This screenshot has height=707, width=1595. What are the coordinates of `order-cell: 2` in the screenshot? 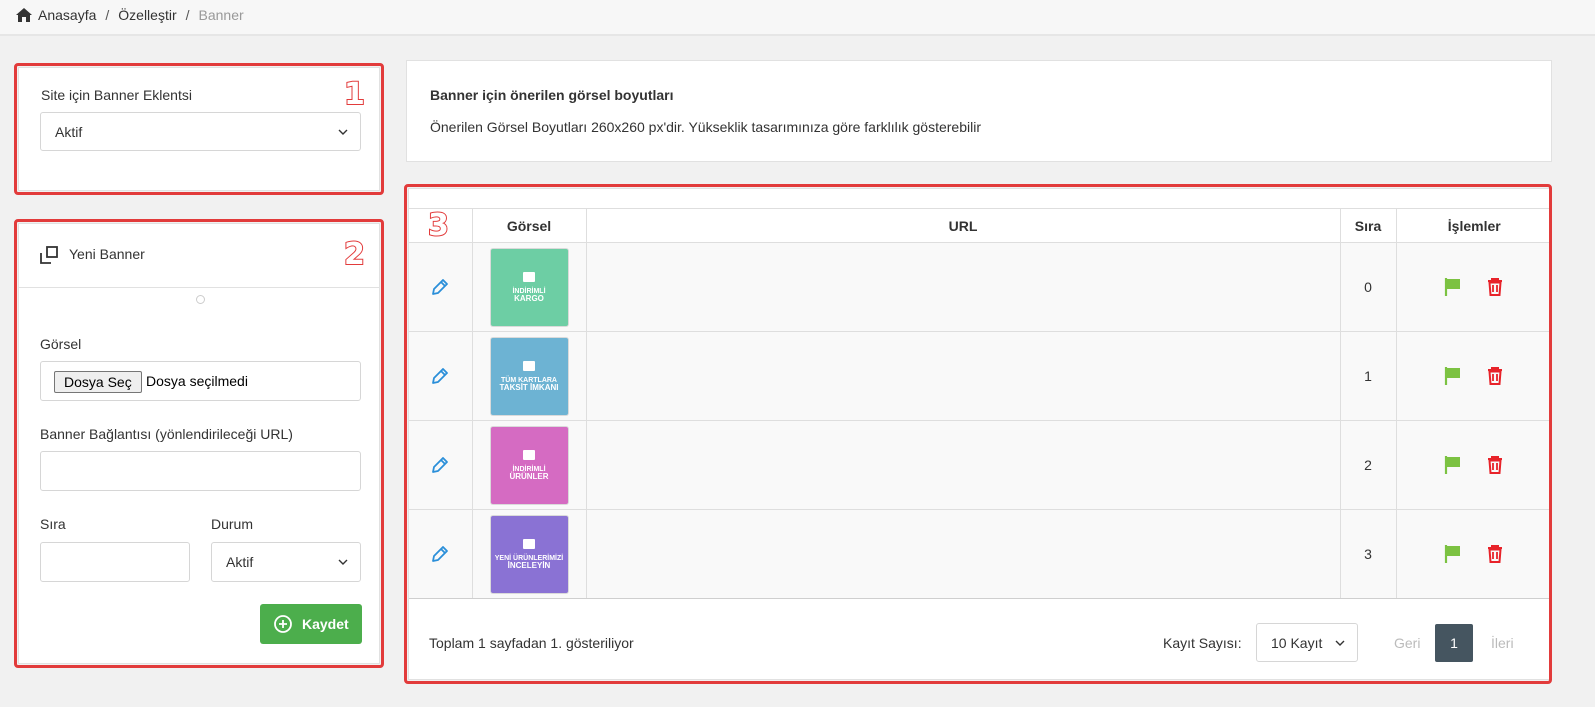 It's located at (1368, 465).